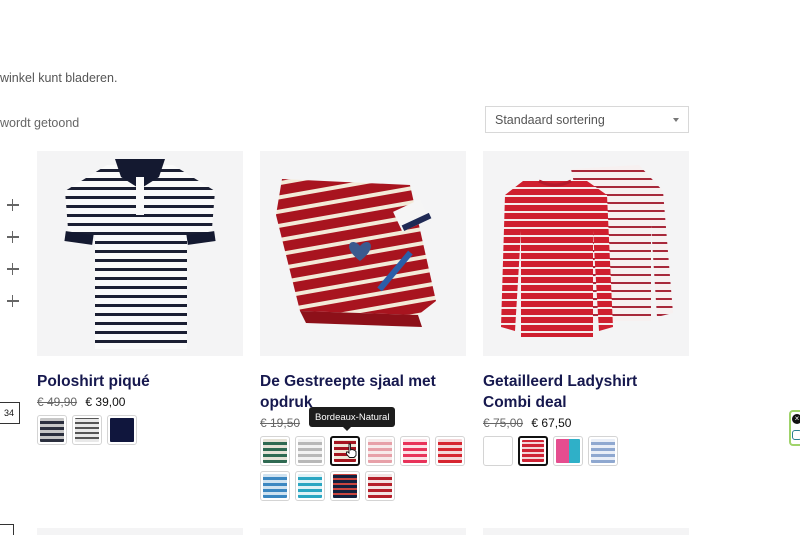 The height and width of the screenshot is (535, 800). Describe the element at coordinates (57, 402) in the screenshot. I see `old-price: € 49,90` at that location.